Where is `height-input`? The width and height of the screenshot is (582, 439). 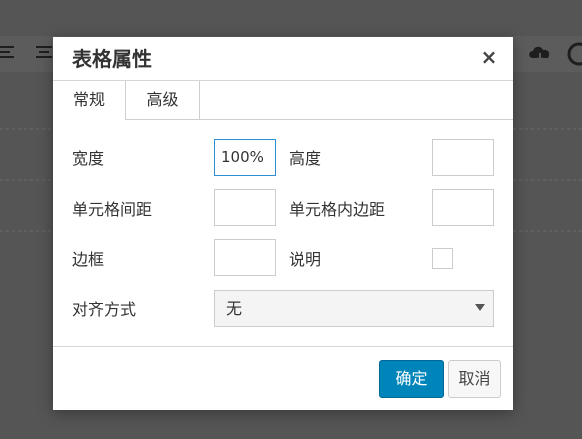
height-input is located at coordinates (463, 157).